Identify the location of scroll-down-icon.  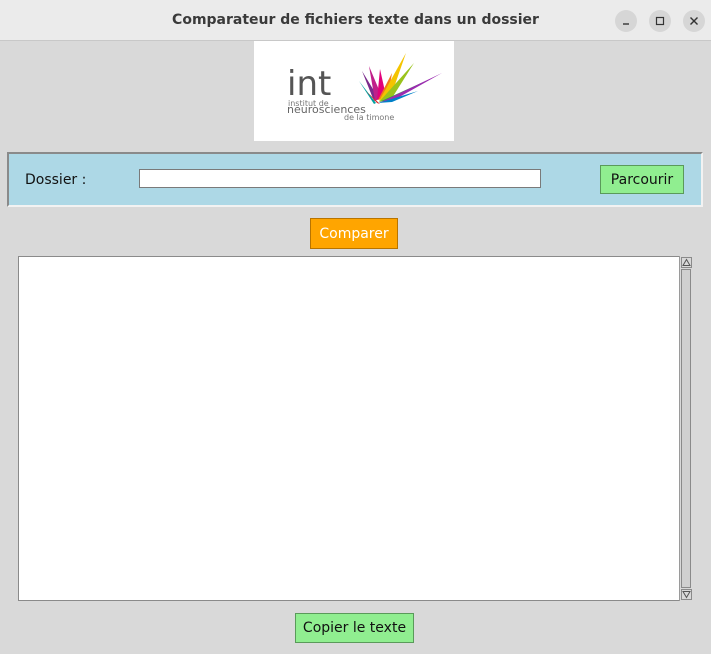
(686, 594).